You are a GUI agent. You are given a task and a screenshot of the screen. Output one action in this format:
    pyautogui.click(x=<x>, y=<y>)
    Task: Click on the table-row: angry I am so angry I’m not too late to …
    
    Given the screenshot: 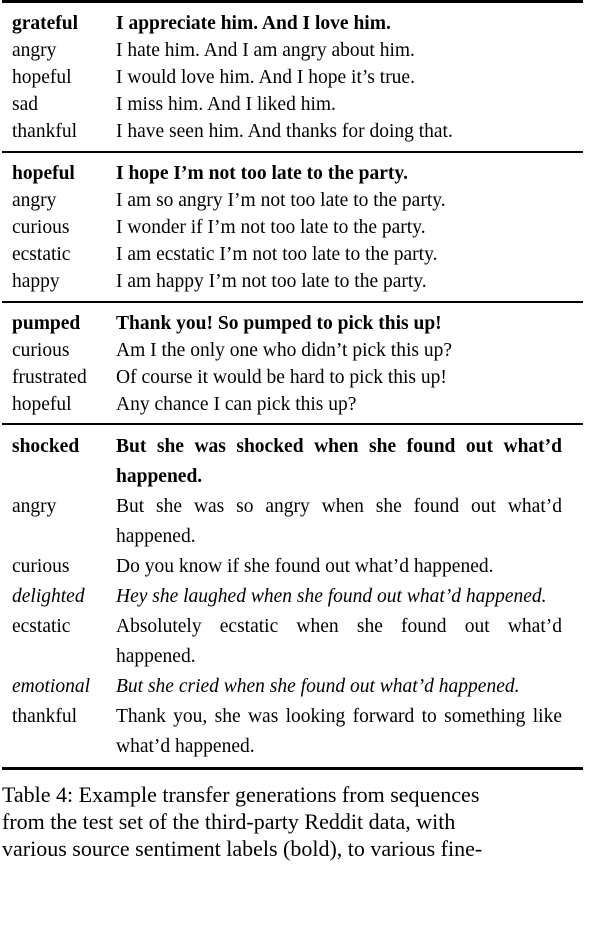 What is the action you would take?
    pyautogui.click(x=302, y=200)
    